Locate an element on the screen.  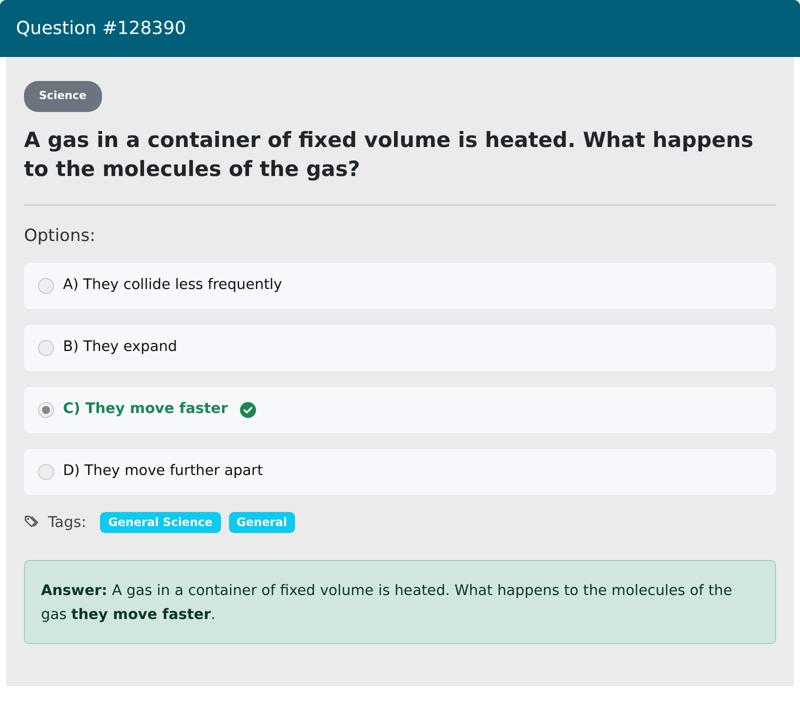
option-item: B) They expand is located at coordinates (400, 348).